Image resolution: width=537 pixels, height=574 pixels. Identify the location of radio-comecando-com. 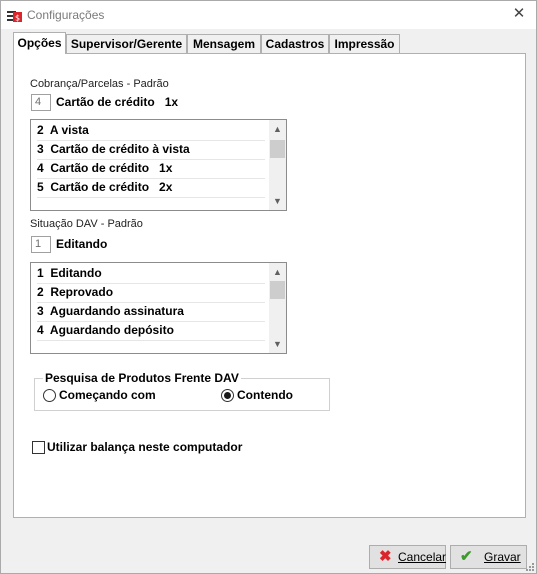
(49, 395).